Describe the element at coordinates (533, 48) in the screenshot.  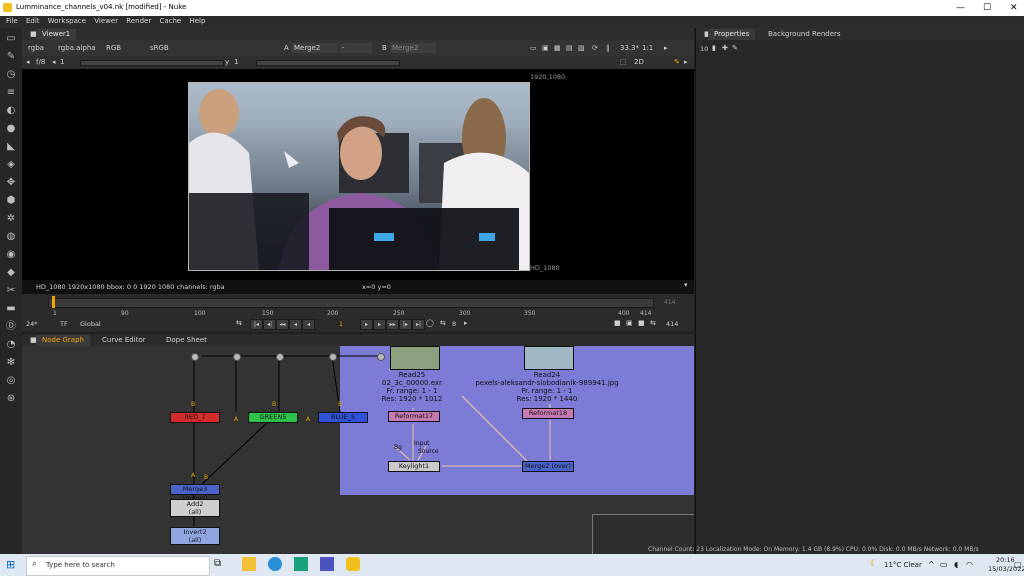
I see `roi-icon: ▭` at that location.